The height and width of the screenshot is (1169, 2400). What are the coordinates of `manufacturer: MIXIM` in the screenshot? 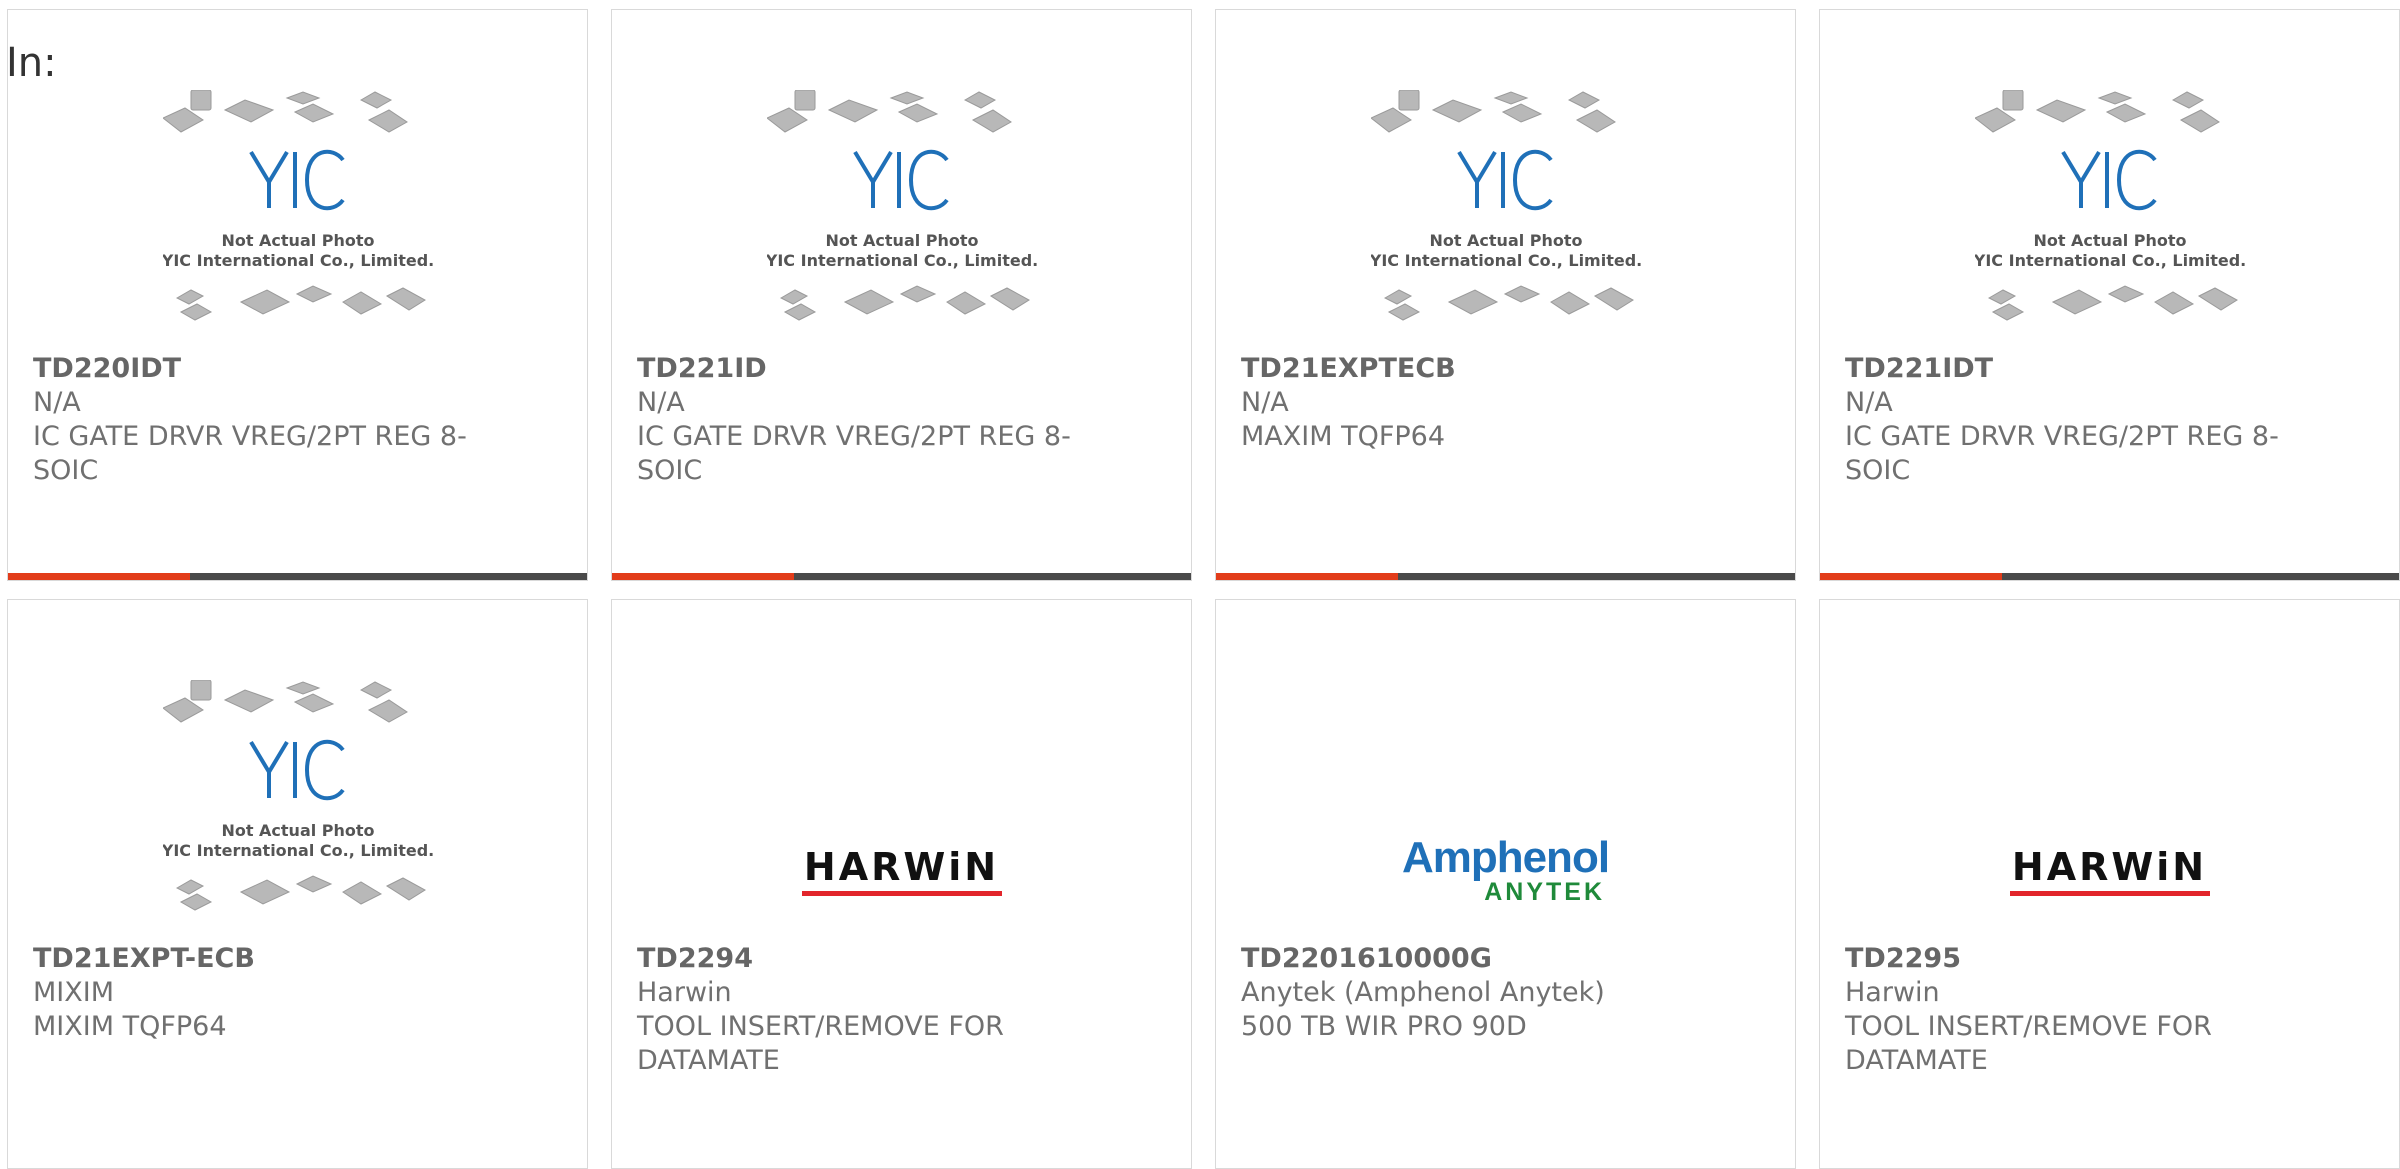 It's located at (74, 992).